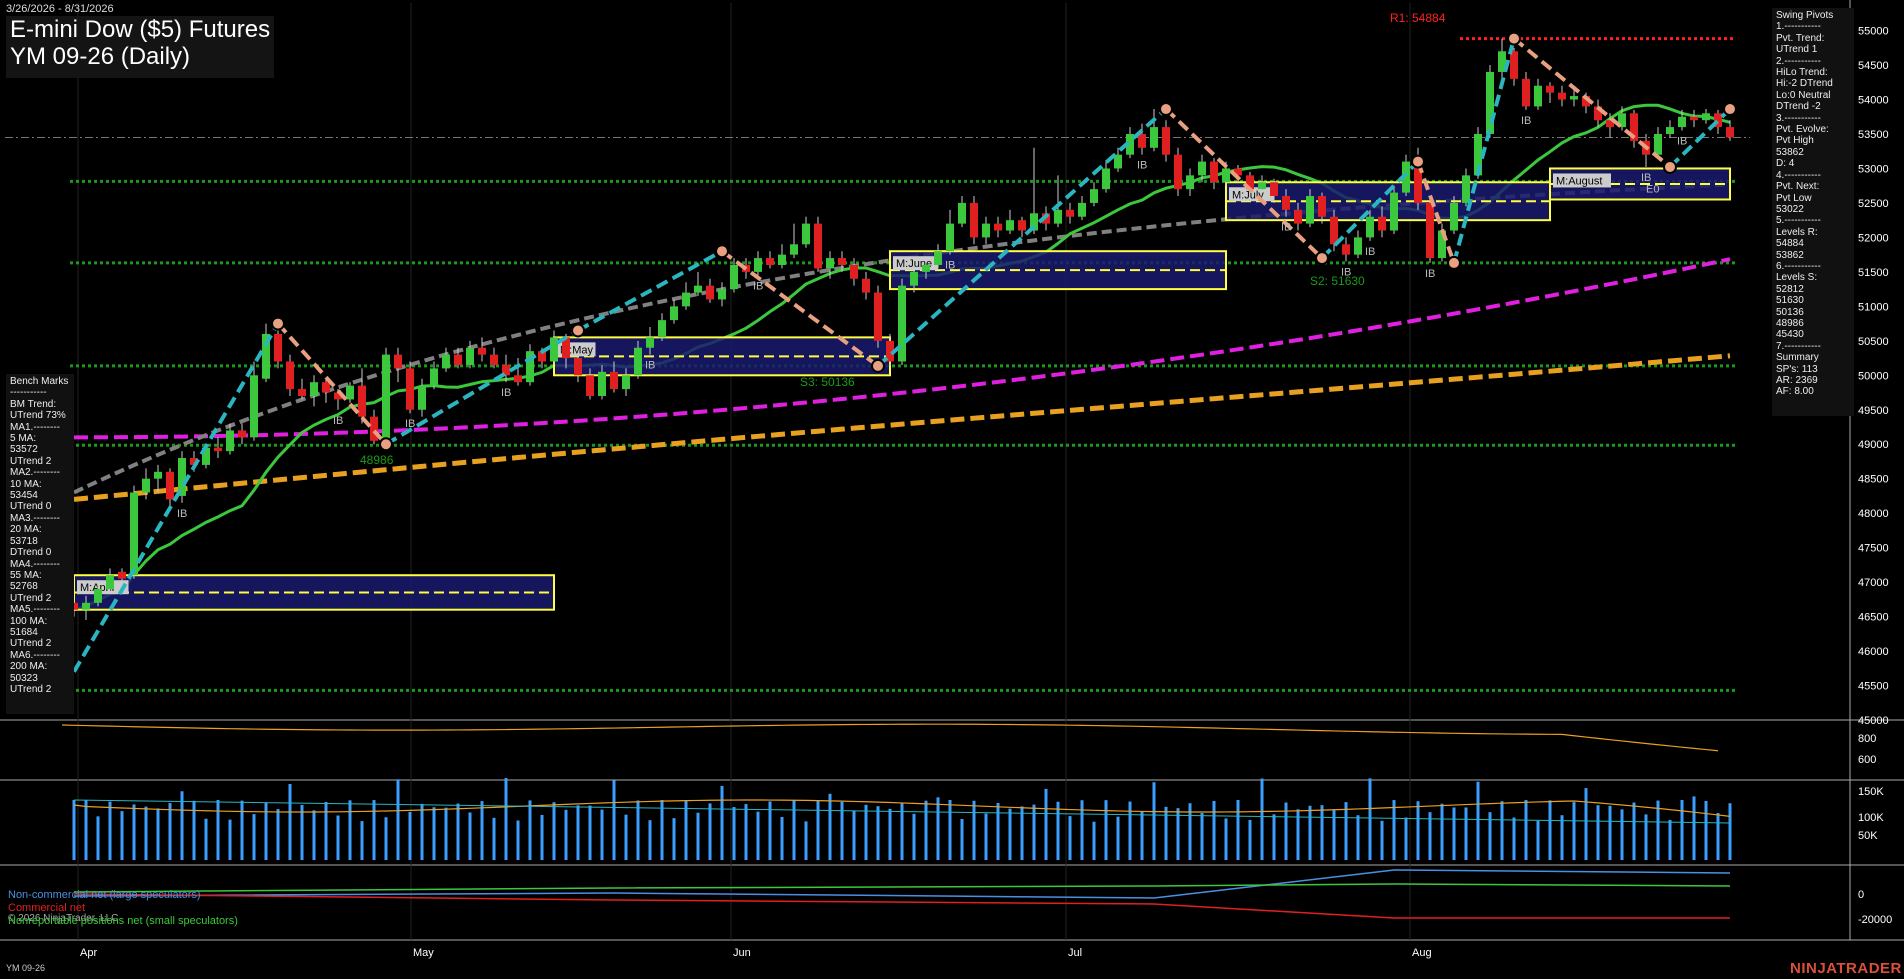  What do you see at coordinates (1022, 237) in the screenshot?
I see `swing-pivot-line` at bounding box center [1022, 237].